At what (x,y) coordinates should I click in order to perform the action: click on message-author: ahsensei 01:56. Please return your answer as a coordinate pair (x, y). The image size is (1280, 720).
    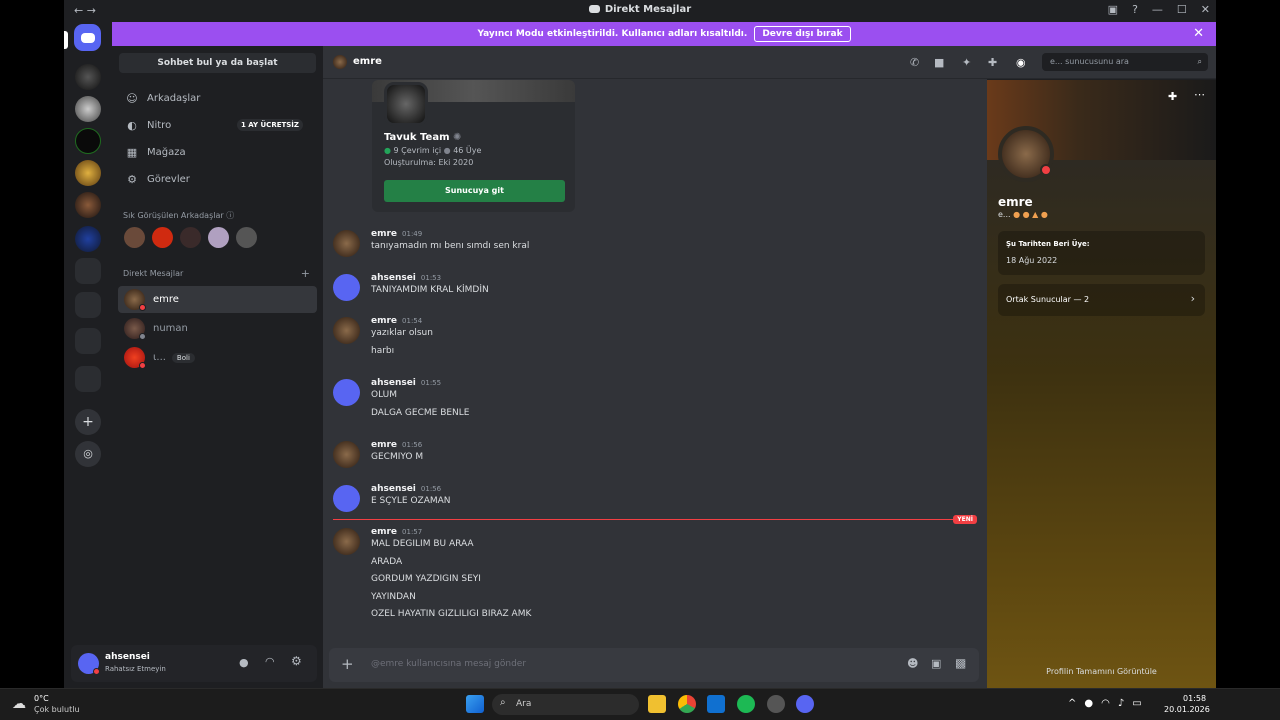
    Looking at the image, I should click on (406, 489).